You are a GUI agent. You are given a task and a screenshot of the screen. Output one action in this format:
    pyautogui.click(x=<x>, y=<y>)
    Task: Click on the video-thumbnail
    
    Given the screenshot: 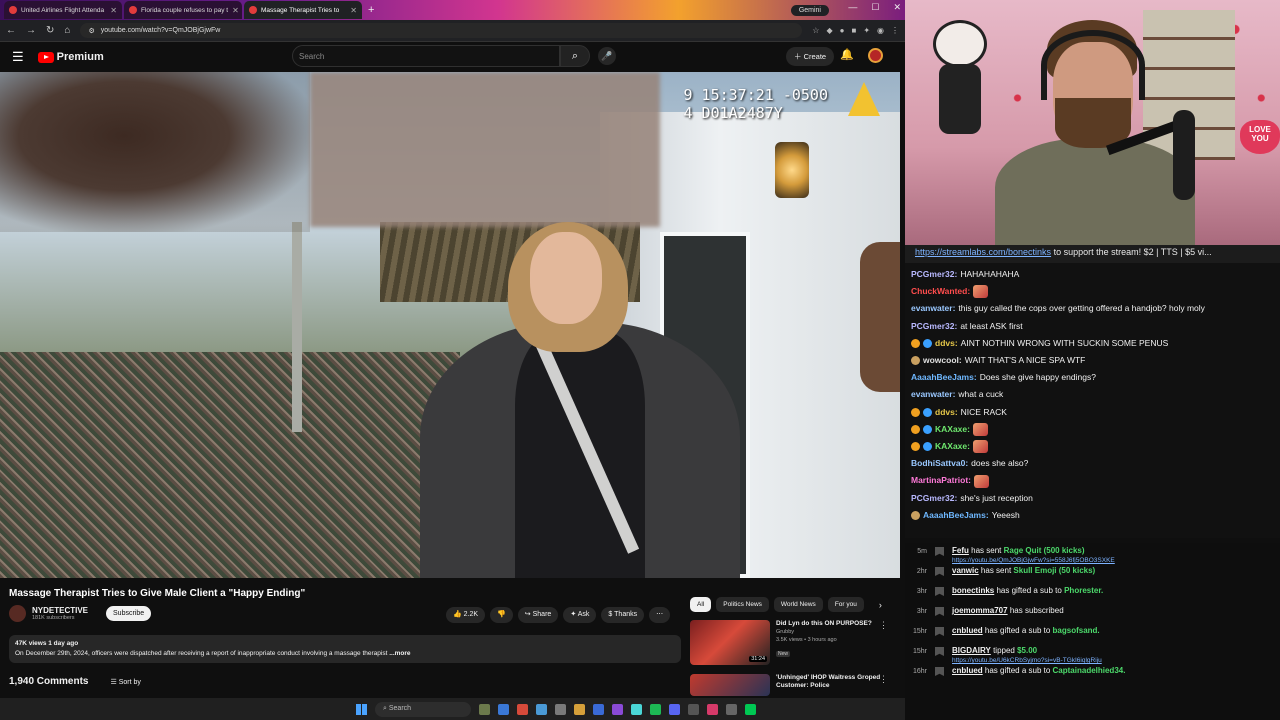 What is the action you would take?
    pyautogui.click(x=730, y=685)
    